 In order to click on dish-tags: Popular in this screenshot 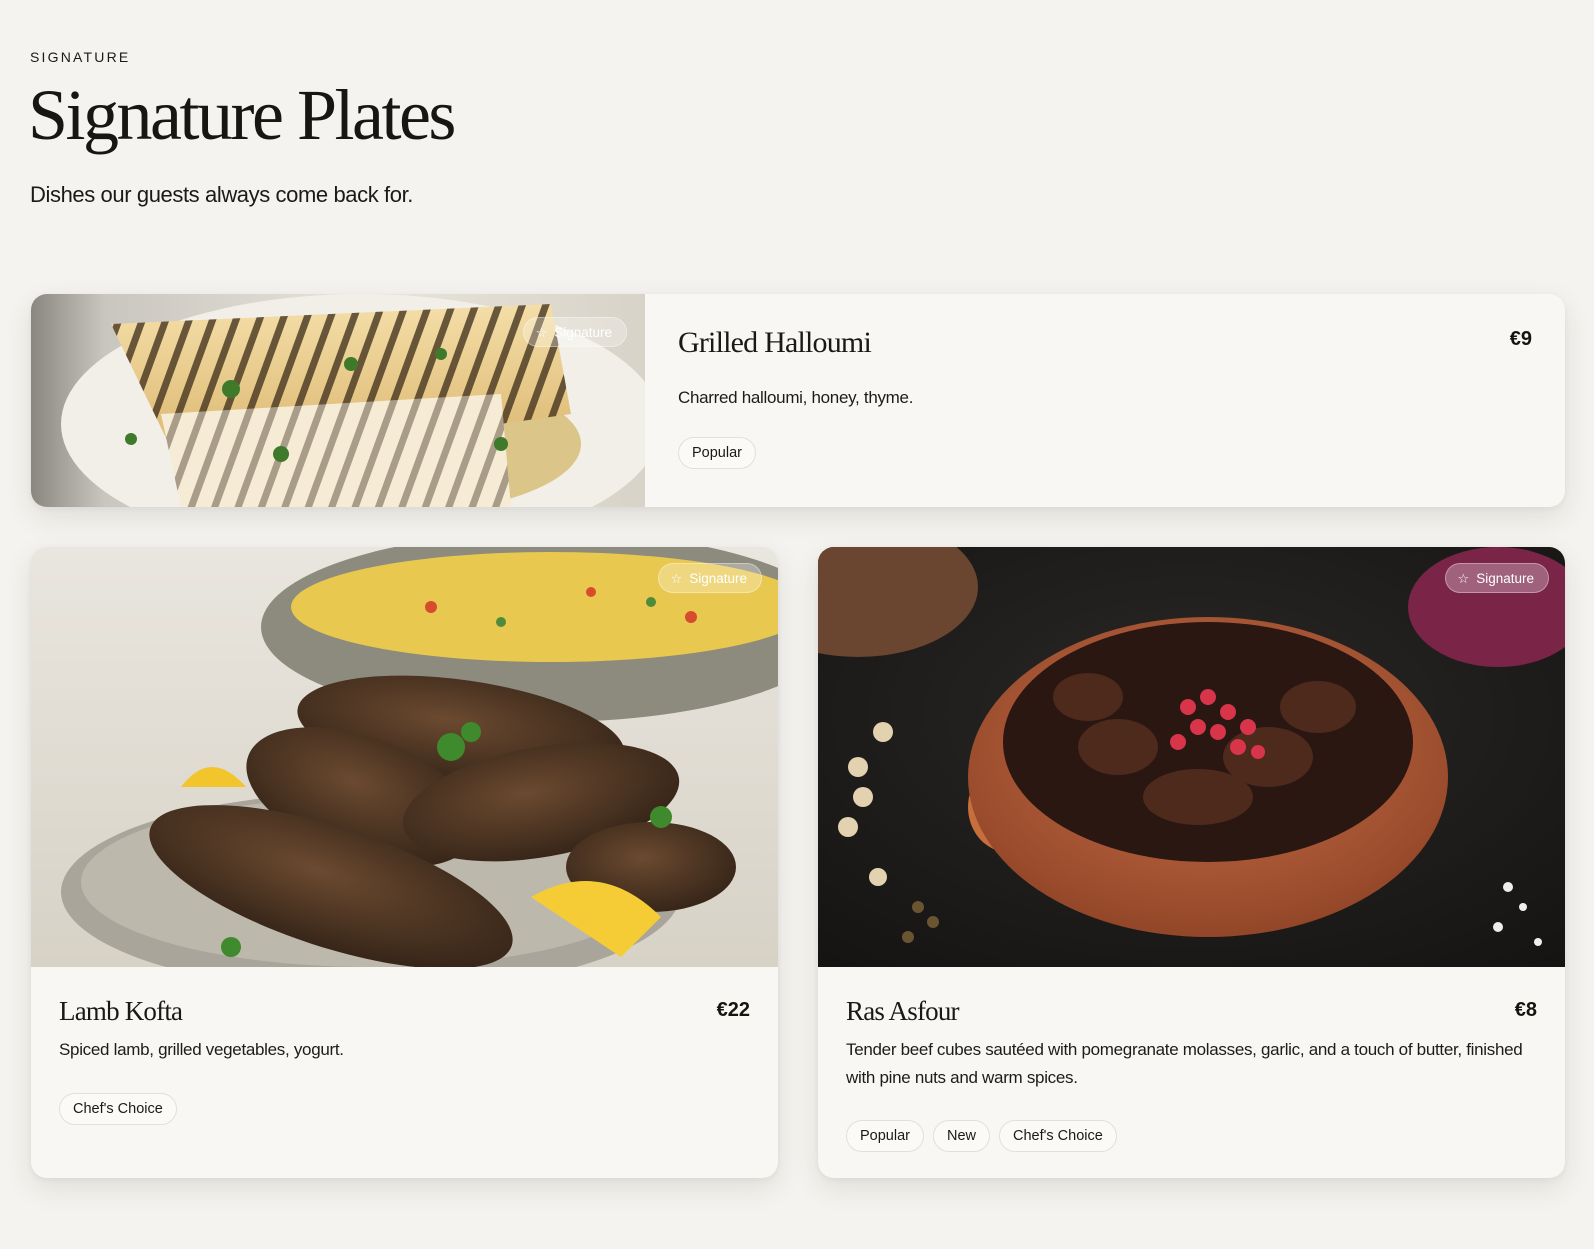, I will do `click(717, 453)`.